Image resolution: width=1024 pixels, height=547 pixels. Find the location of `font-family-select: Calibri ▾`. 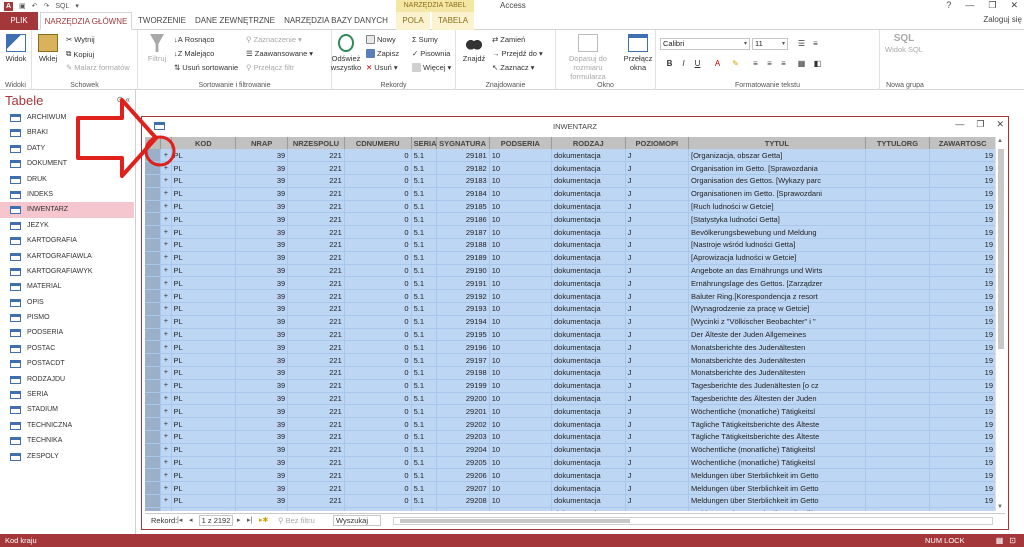

font-family-select: Calibri ▾ is located at coordinates (705, 44).